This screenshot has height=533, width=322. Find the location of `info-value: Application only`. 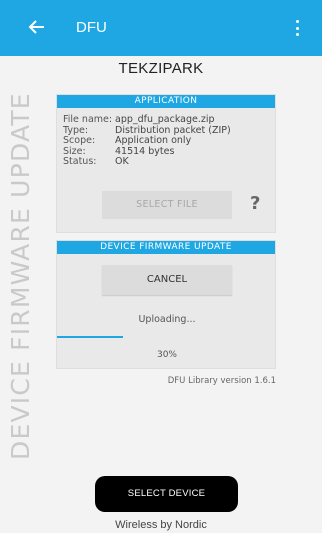

info-value: Application only is located at coordinates (153, 140).